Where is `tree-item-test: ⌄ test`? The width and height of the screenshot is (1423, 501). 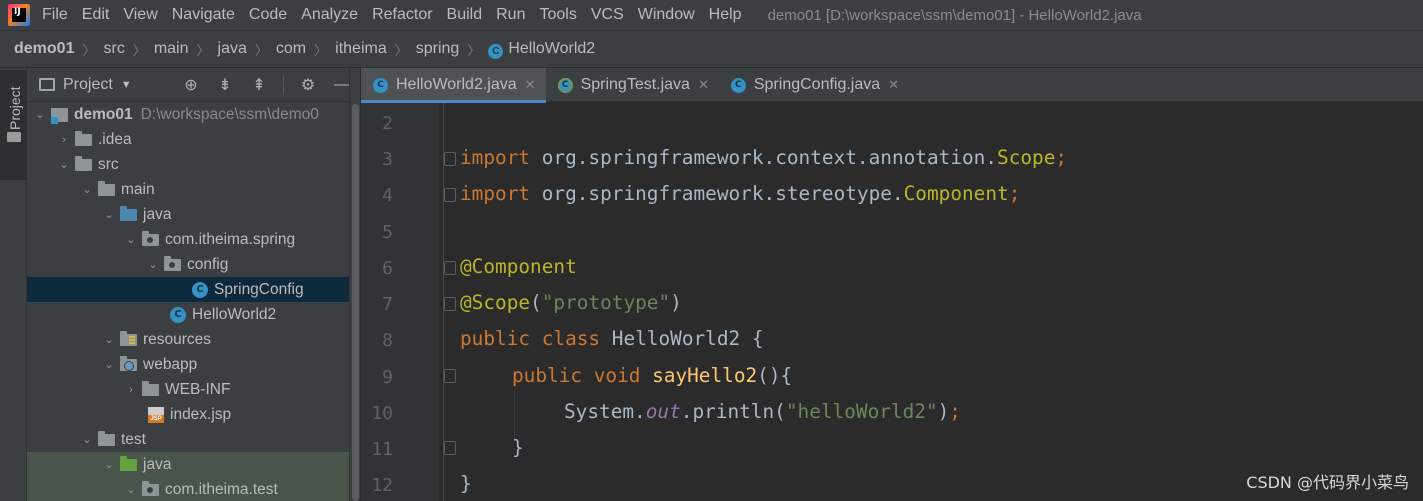
tree-item-test: ⌄ test is located at coordinates (193, 439).